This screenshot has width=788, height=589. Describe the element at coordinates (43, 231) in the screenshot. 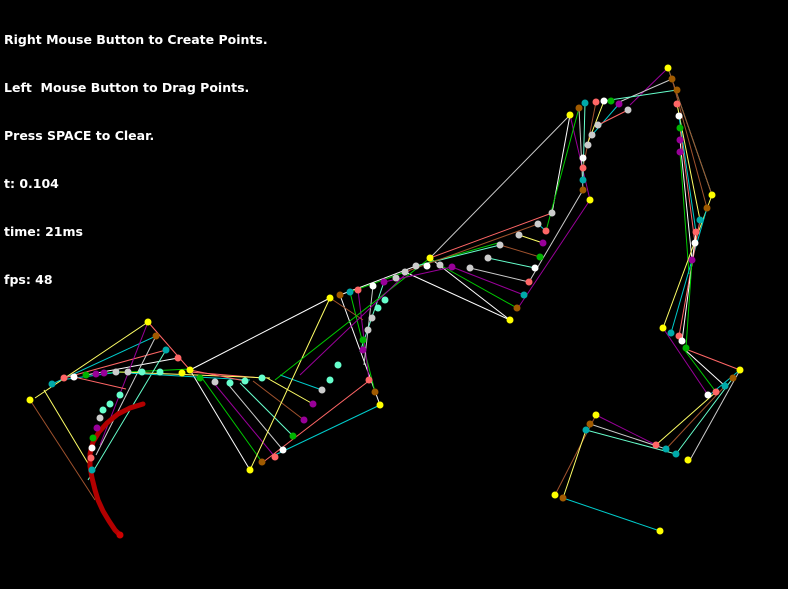

I see `time-readout: time: 21ms` at that location.